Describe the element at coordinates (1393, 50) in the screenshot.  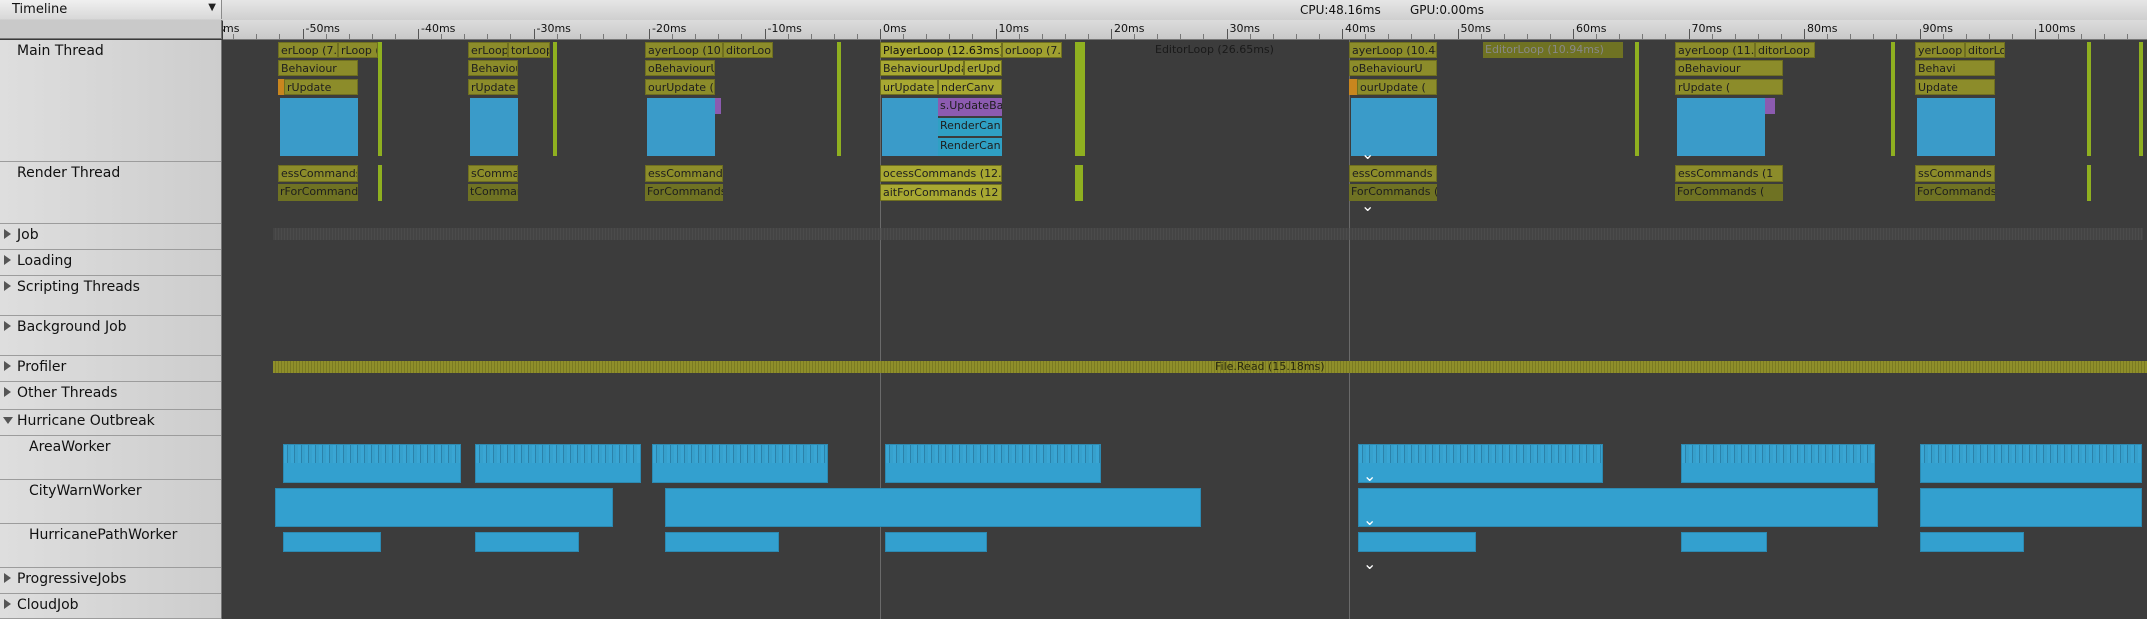
I see `player-loop-block: ayerLoop (10.44m` at that location.